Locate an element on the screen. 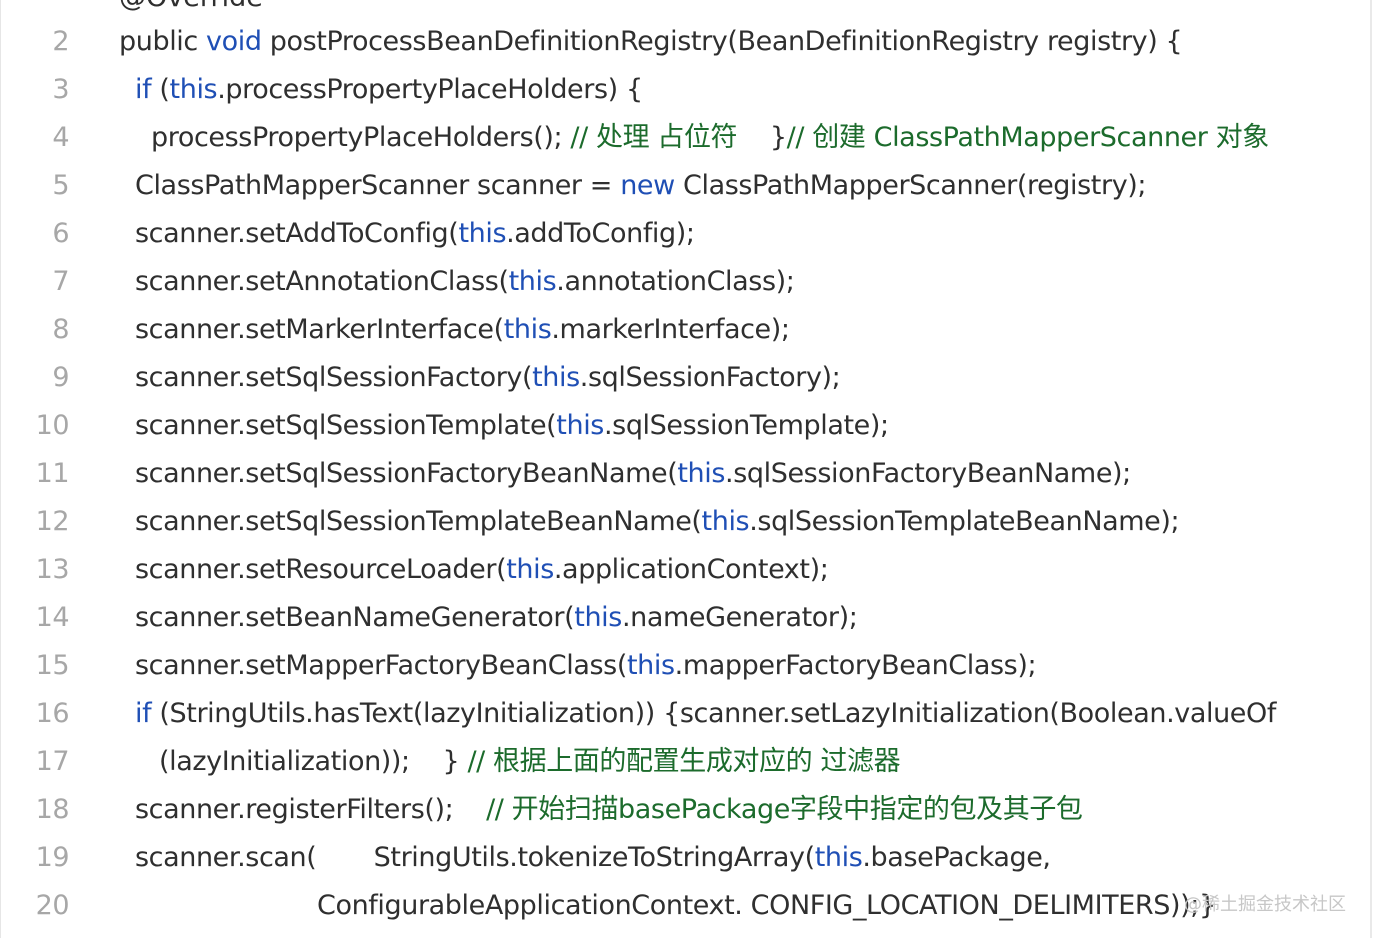 The height and width of the screenshot is (938, 1378). code-line: 3 if (this.processPropertyPlaceHolders) { is located at coordinates (687, 90).